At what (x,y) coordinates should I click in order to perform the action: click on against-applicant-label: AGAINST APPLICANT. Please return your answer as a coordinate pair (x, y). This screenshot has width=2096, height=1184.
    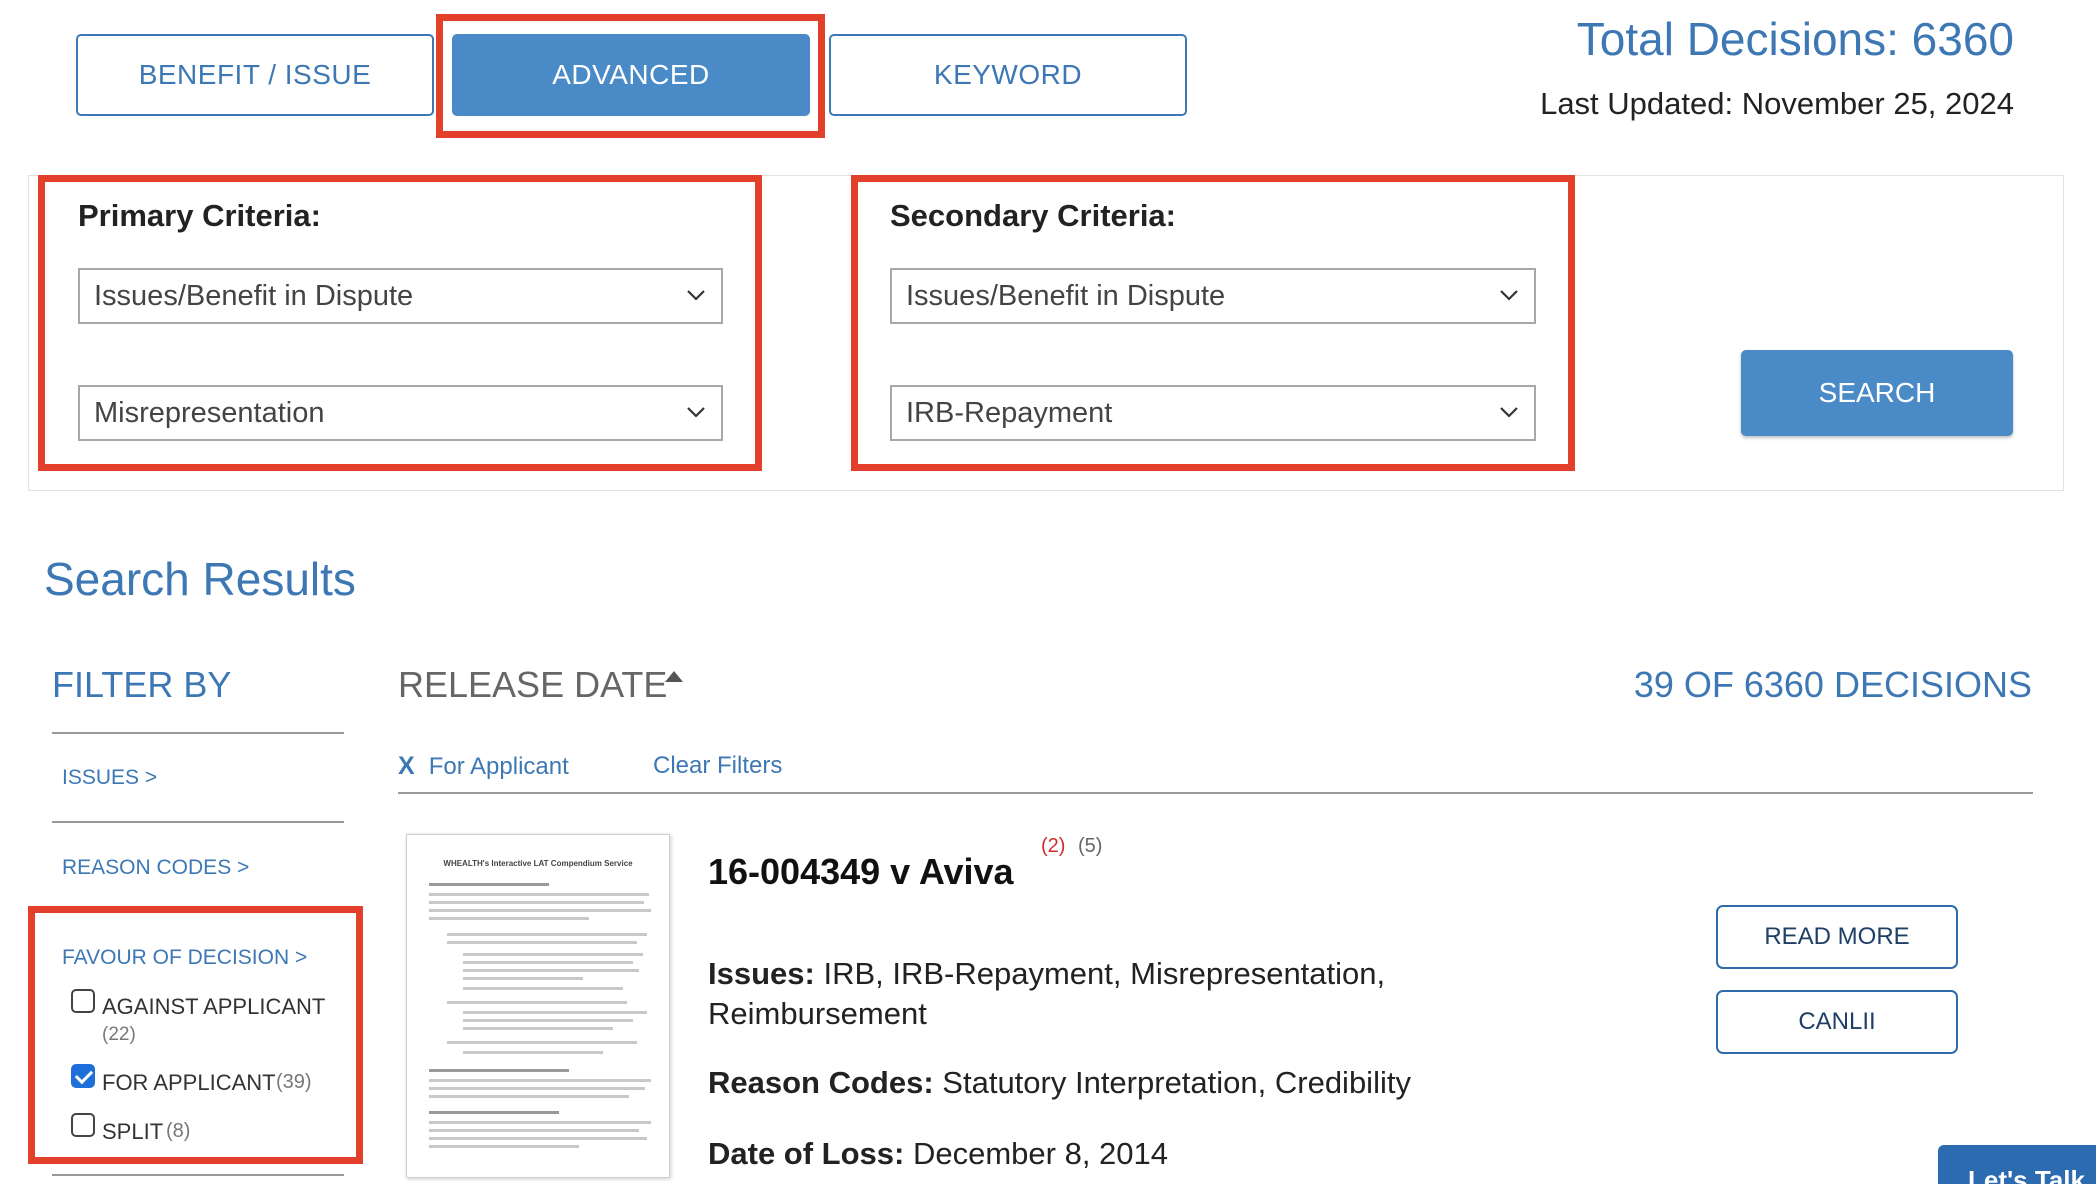
    Looking at the image, I should click on (214, 1006).